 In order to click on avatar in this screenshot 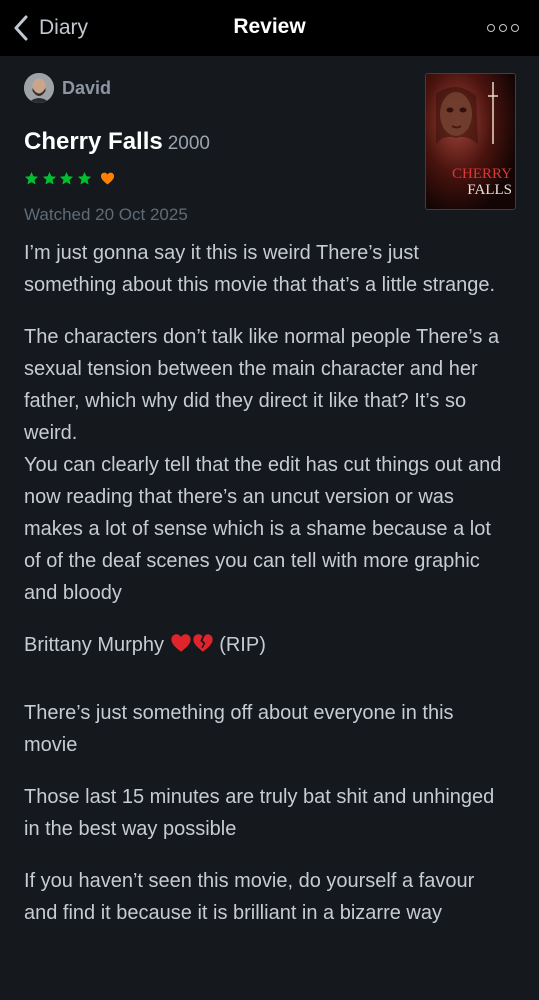, I will do `click(39, 88)`.